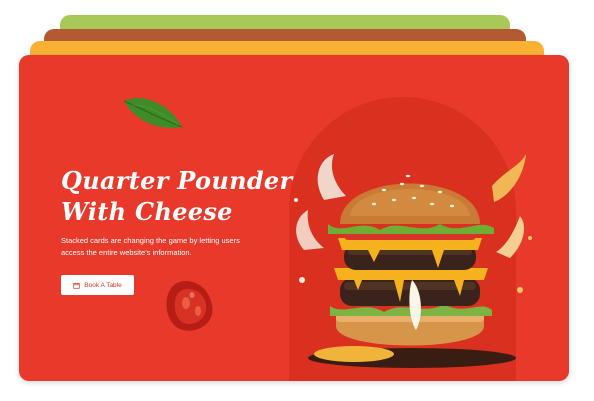 This screenshot has width=594, height=401. I want to click on tomato-slice-image, so click(189, 306).